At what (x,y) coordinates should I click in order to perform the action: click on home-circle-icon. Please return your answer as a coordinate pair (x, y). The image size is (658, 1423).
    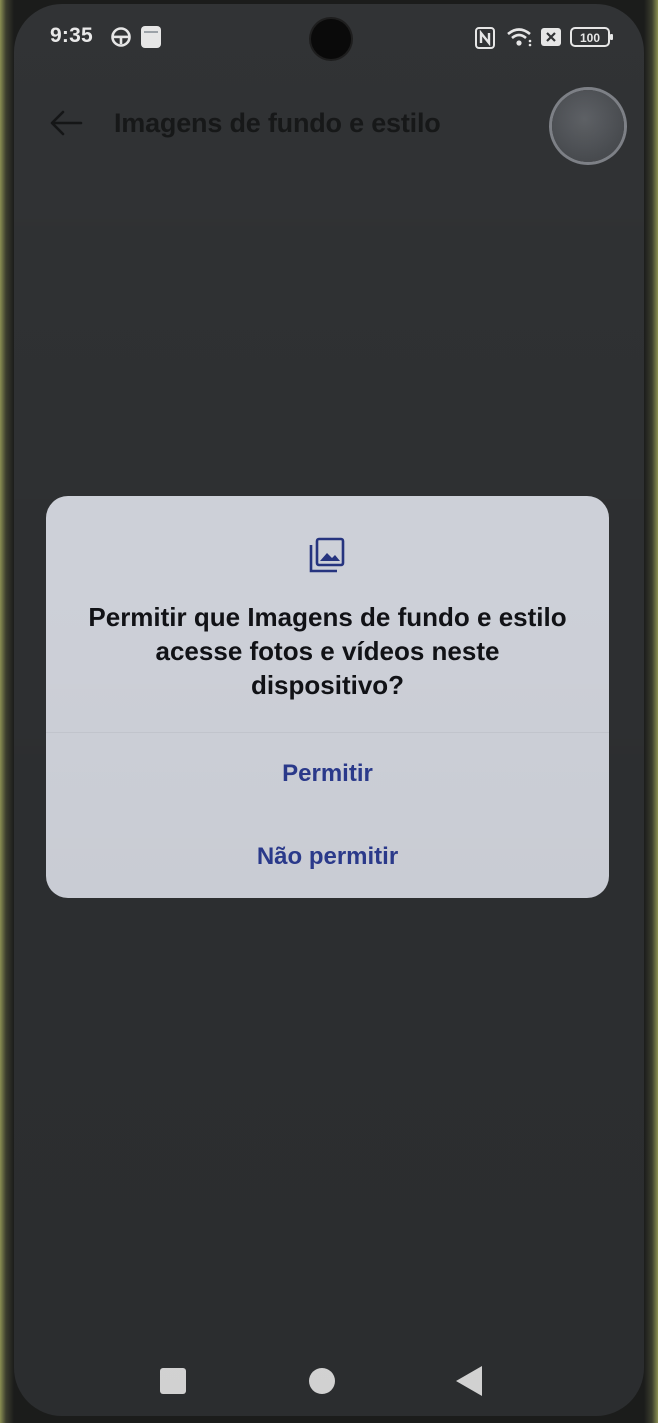
    Looking at the image, I should click on (322, 1381).